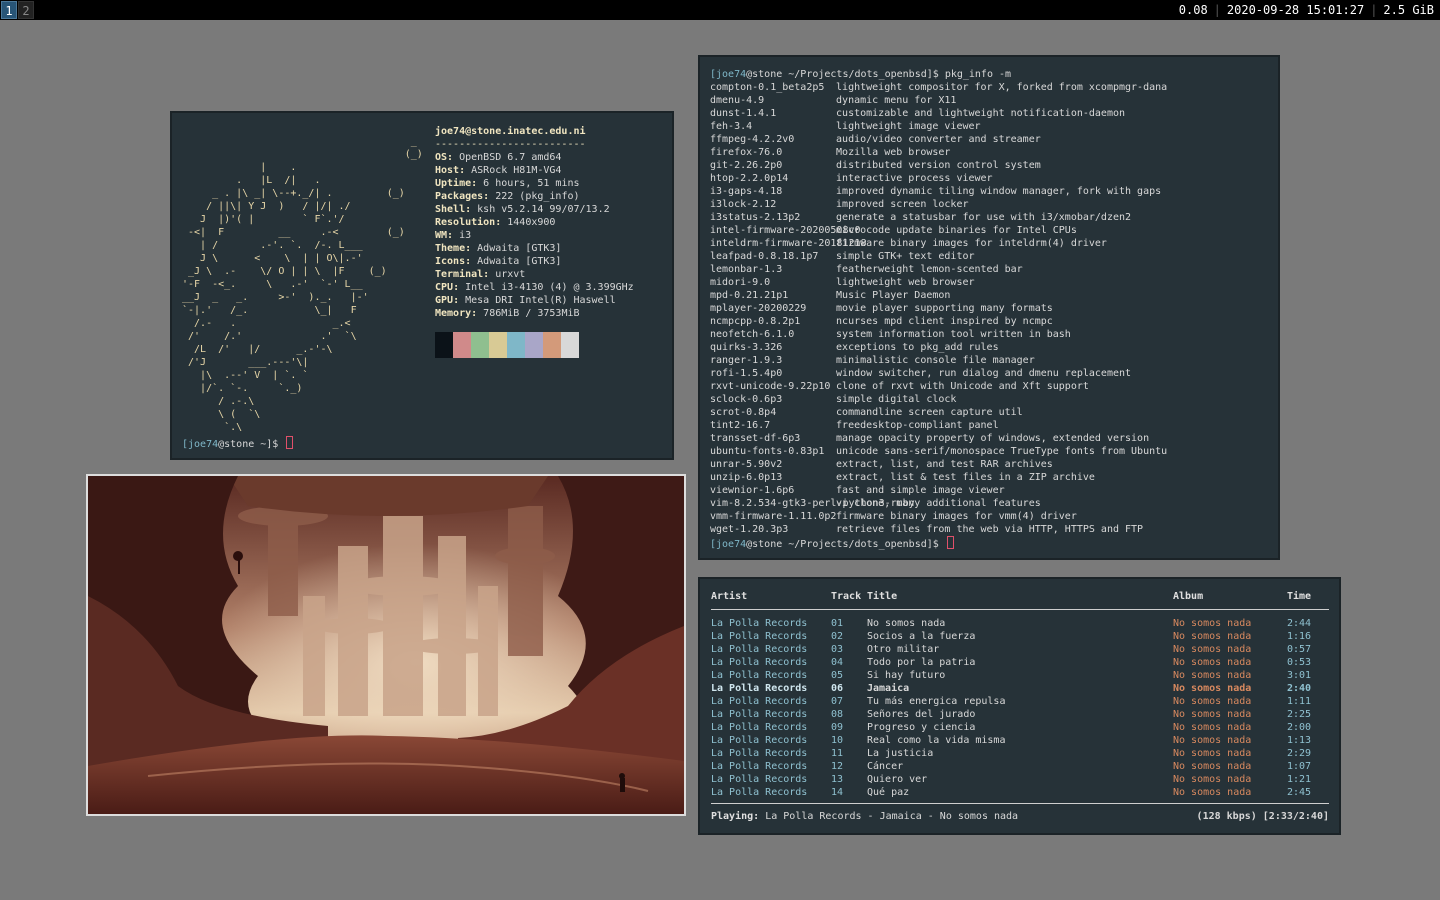 The width and height of the screenshot is (1440, 900). I want to click on column-title: Title, so click(882, 596).